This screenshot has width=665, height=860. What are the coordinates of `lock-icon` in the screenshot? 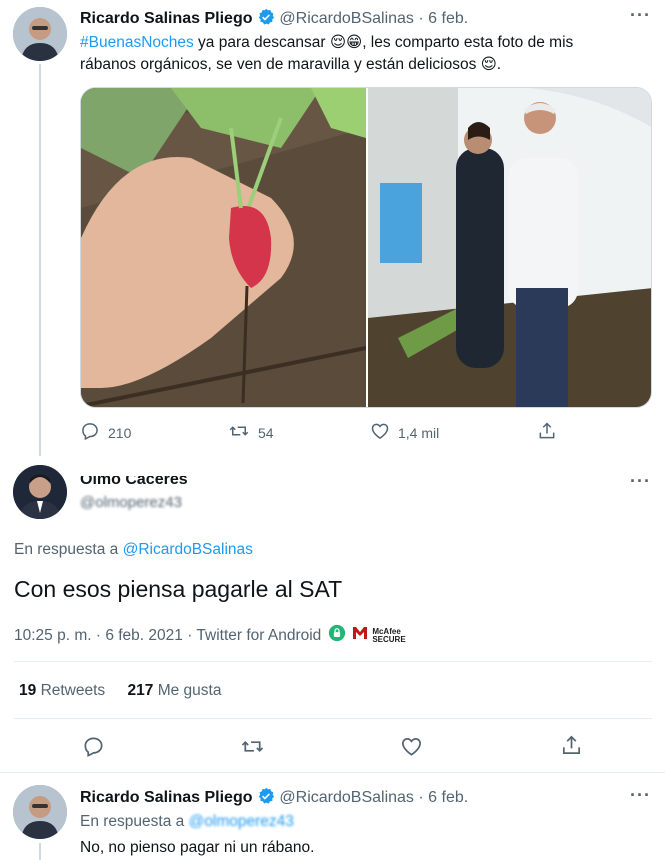 It's located at (337, 635).